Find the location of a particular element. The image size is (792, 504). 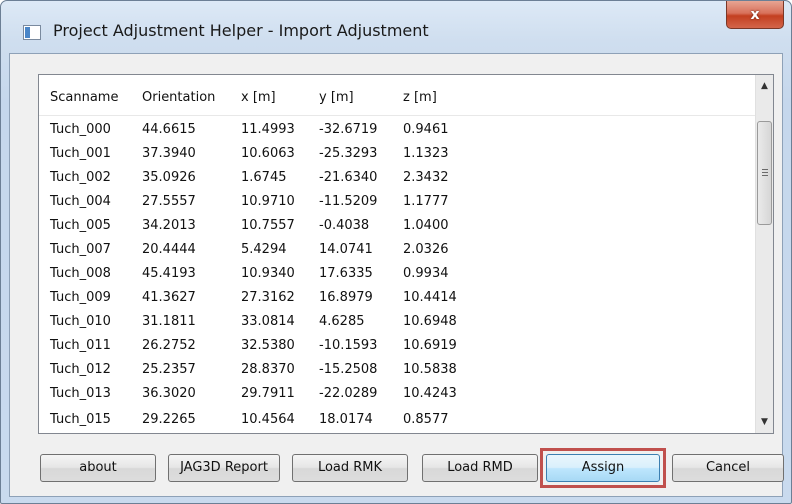

cell-x: 32.5380 is located at coordinates (268, 345).